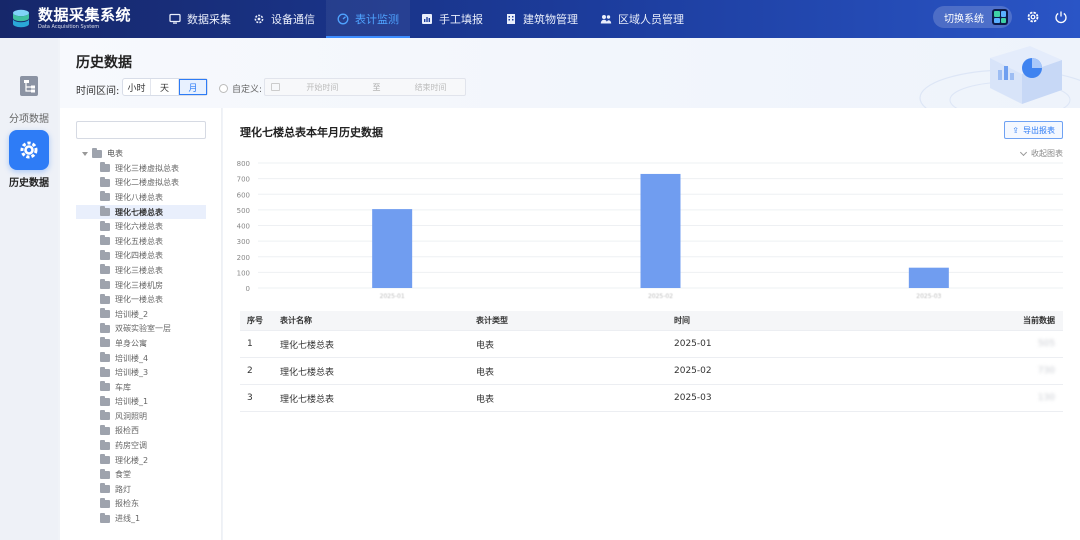  What do you see at coordinates (368, 19) in the screenshot?
I see `nav-meter-monitoring: 表计监测` at bounding box center [368, 19].